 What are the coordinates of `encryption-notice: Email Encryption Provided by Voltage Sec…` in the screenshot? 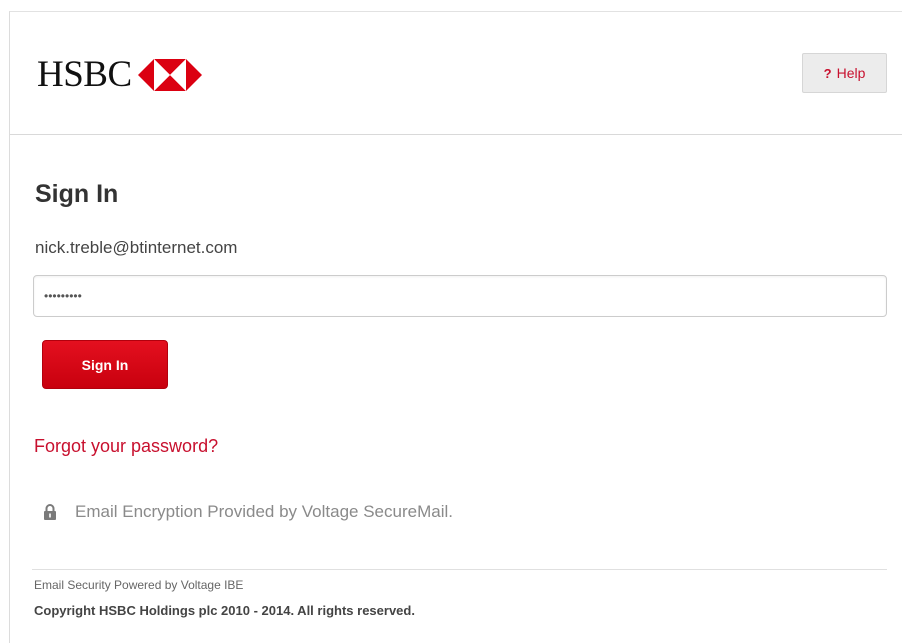 It's located at (248, 512).